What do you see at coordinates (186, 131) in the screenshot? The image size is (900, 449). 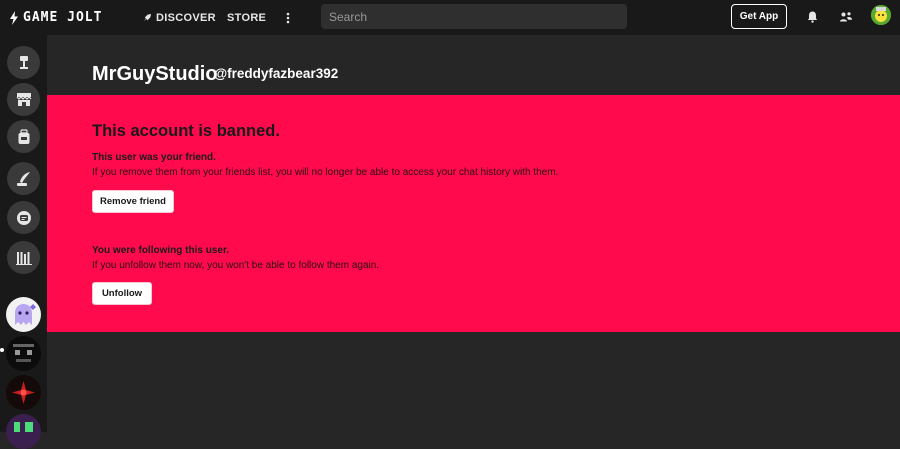 I see `banned-title: This account is banned.` at bounding box center [186, 131].